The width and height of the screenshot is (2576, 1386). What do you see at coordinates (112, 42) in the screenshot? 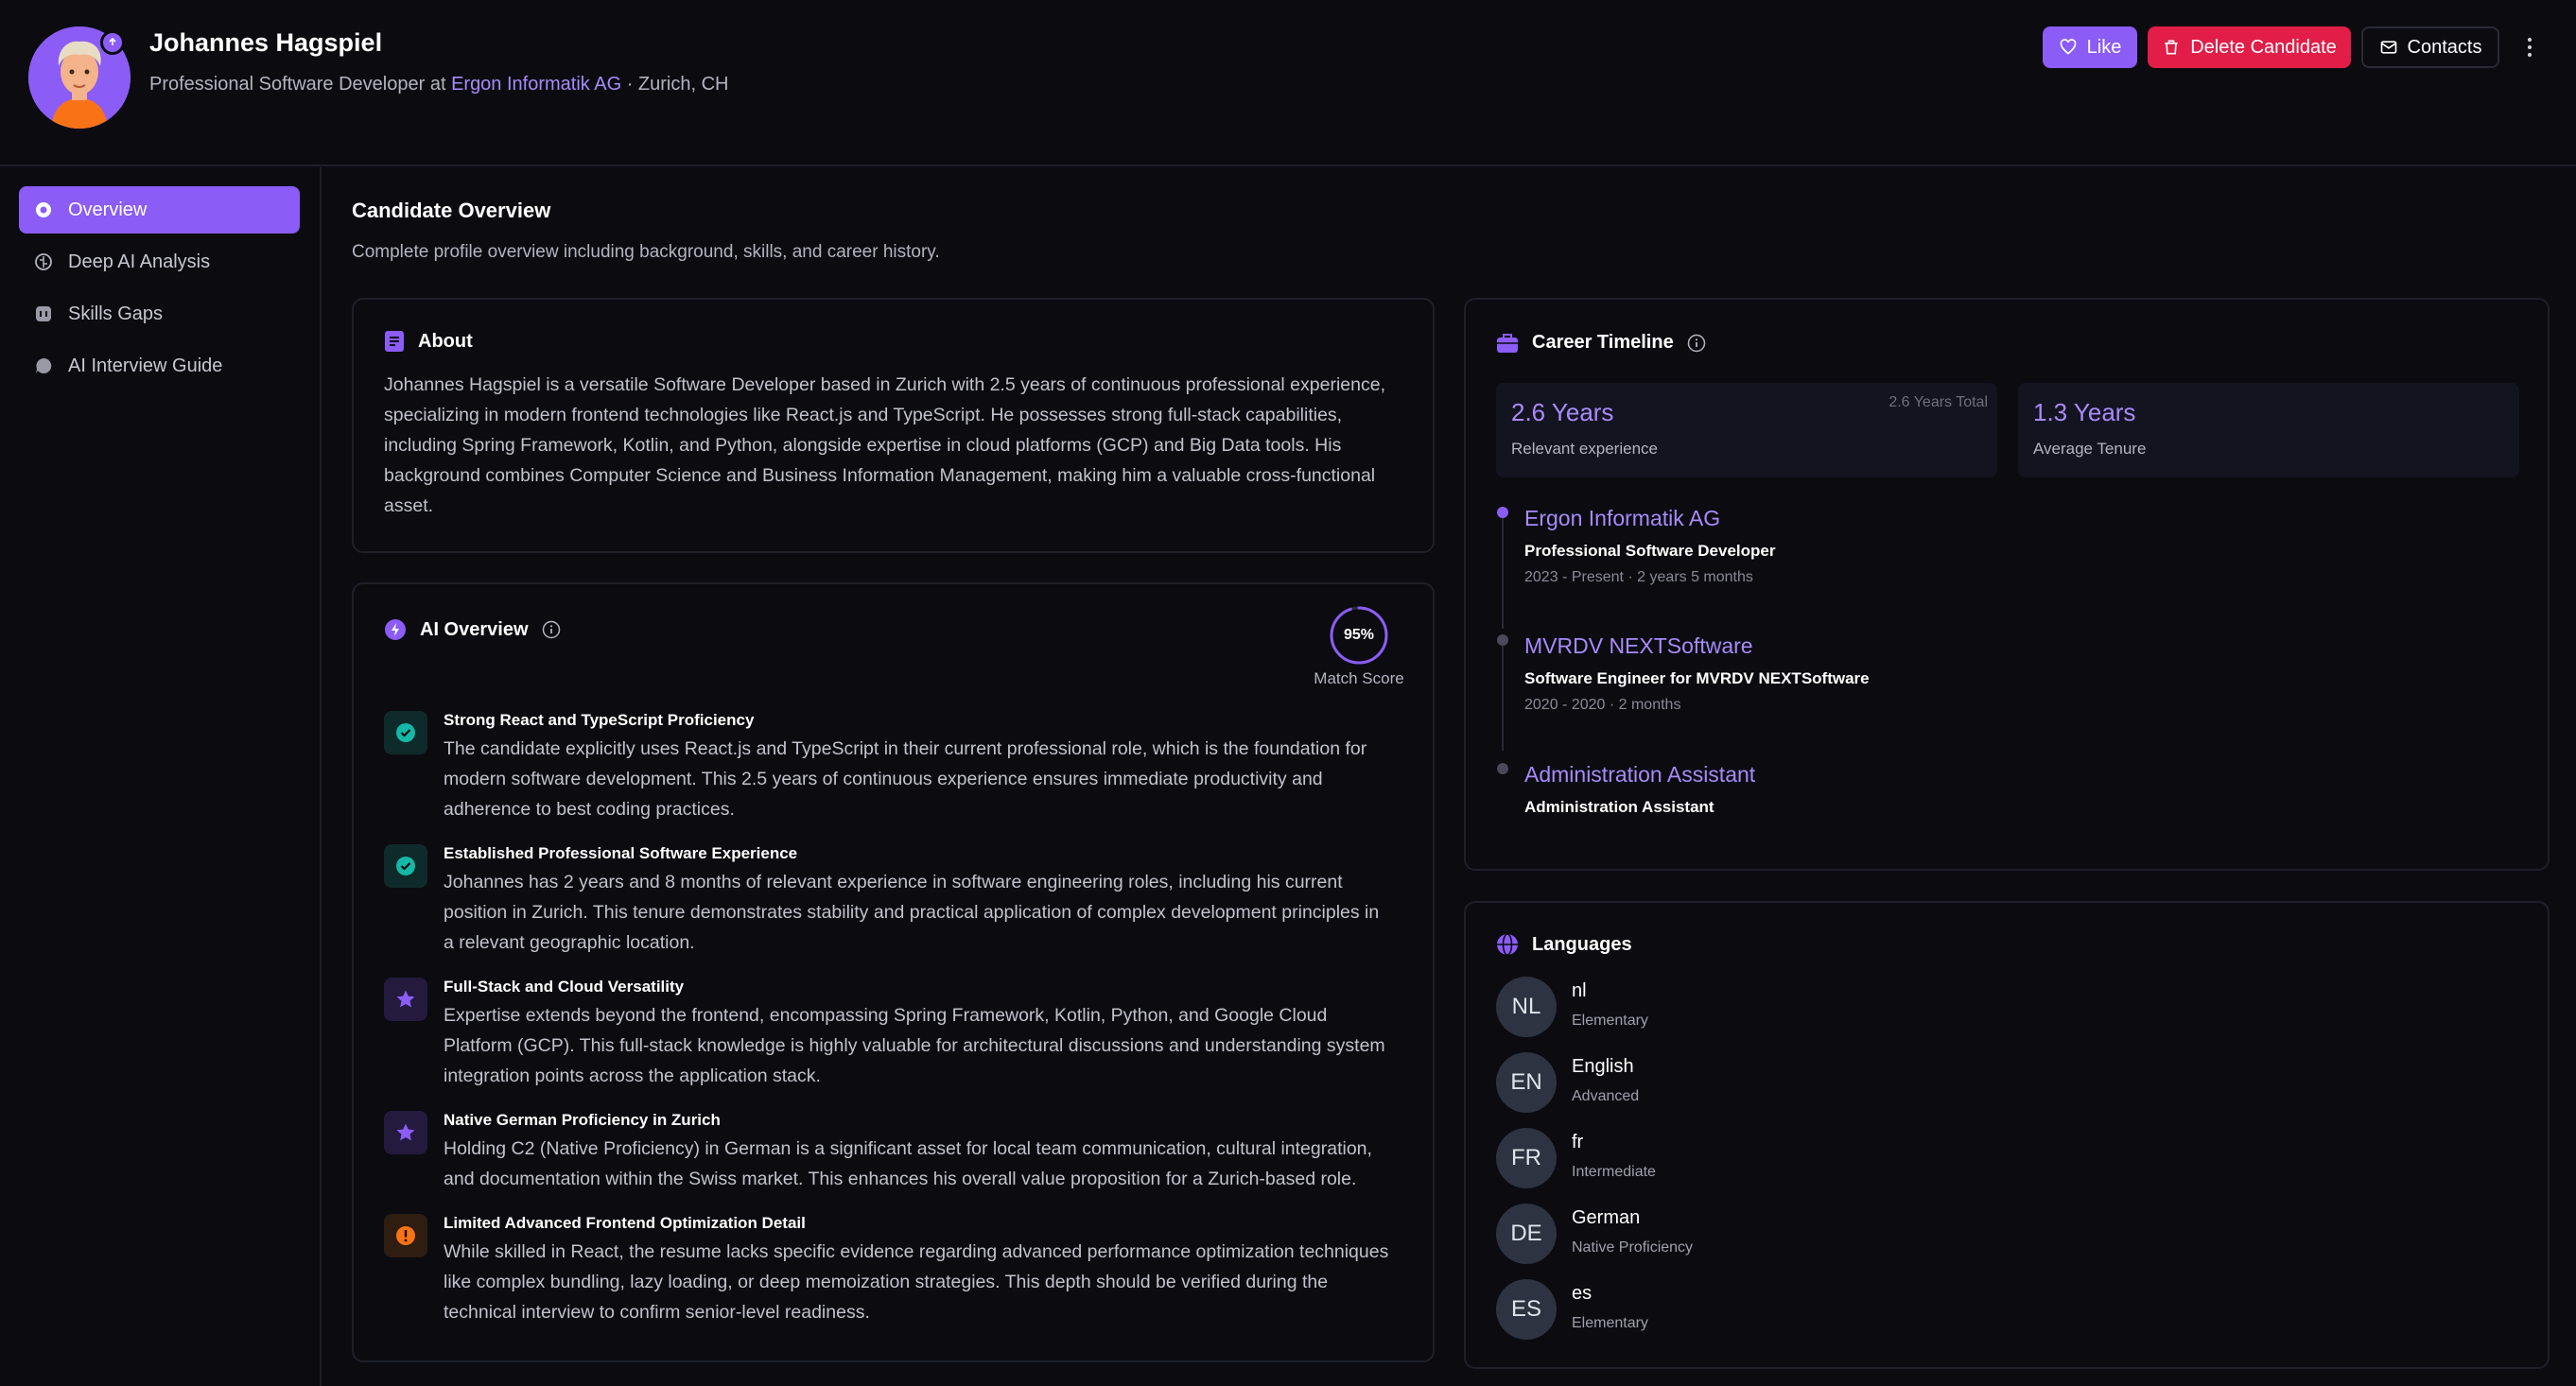
I see `upload-badge-icon` at bounding box center [112, 42].